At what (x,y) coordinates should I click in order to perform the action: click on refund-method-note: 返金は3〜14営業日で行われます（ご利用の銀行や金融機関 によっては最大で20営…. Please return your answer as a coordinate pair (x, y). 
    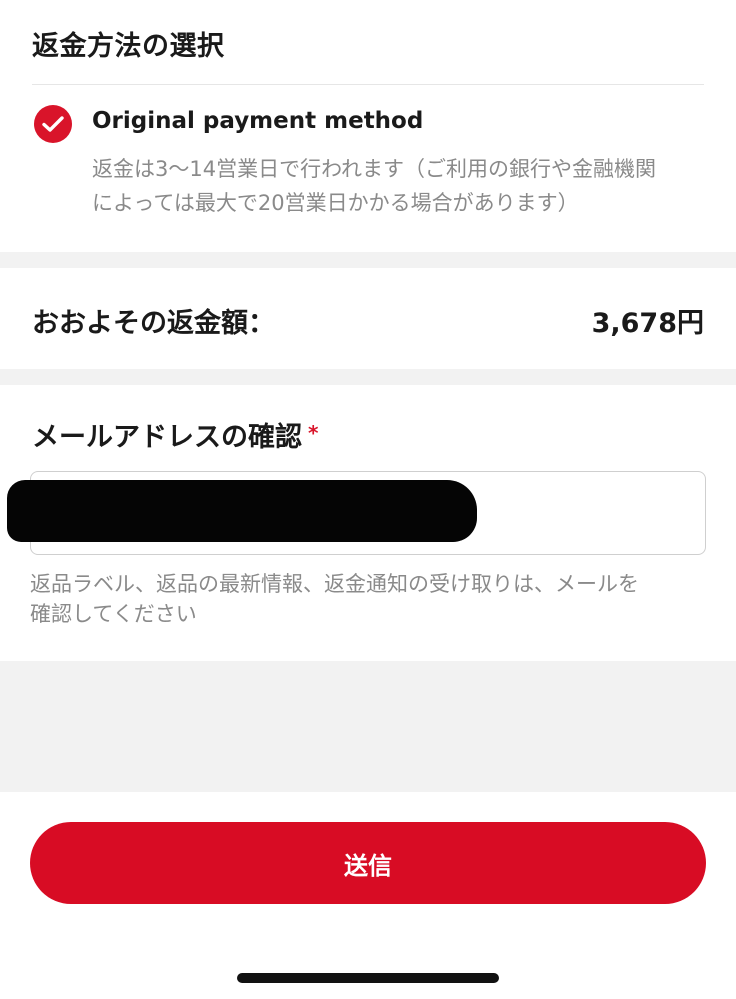
    Looking at the image, I should click on (399, 186).